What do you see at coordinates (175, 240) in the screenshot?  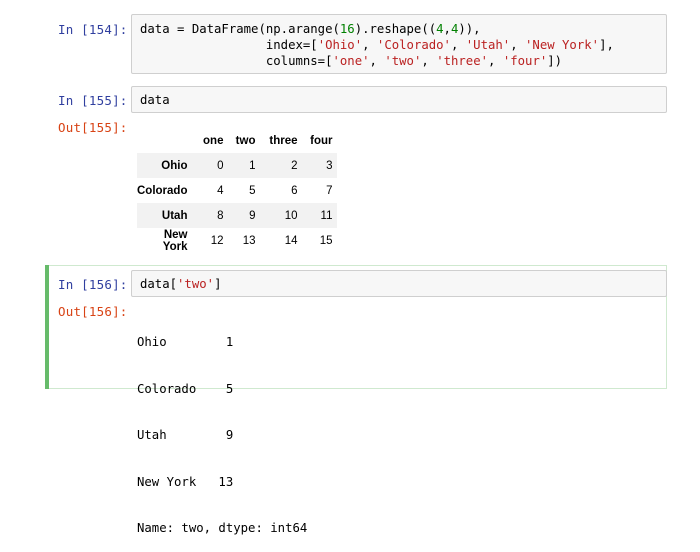 I see `row-index: New York` at bounding box center [175, 240].